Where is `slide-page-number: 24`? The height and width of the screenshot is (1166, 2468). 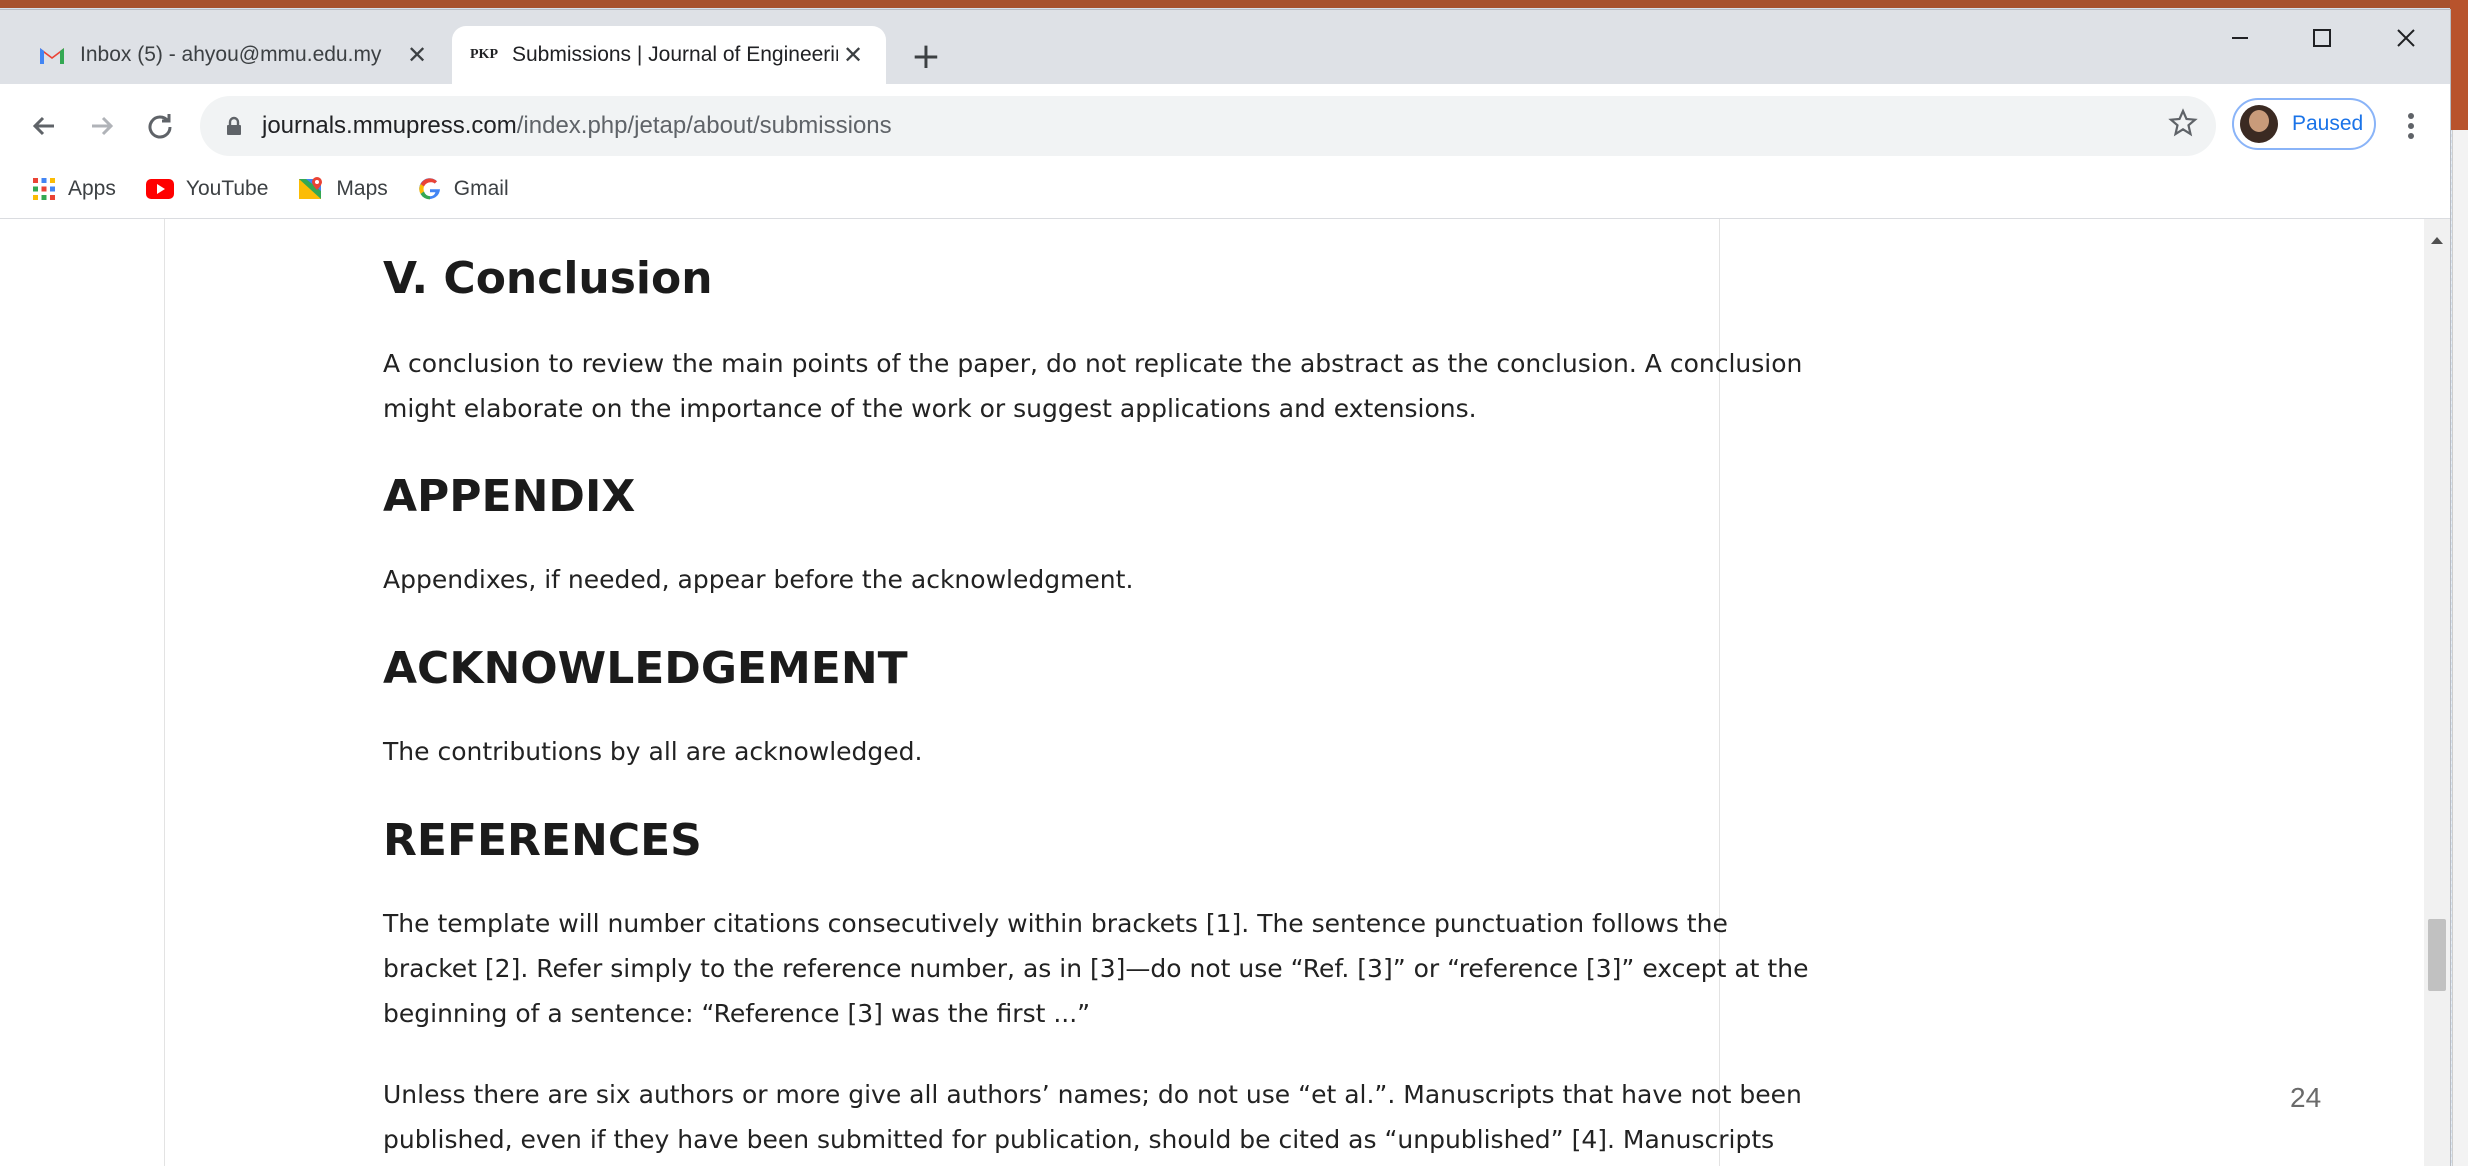
slide-page-number: 24 is located at coordinates (2306, 1097).